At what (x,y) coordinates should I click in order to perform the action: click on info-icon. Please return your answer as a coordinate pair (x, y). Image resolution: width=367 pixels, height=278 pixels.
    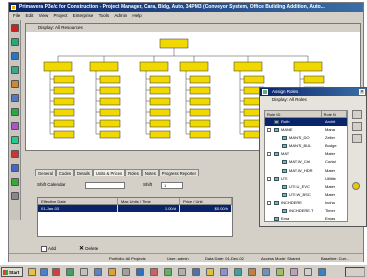
    Looking at the image, I should click on (356, 186).